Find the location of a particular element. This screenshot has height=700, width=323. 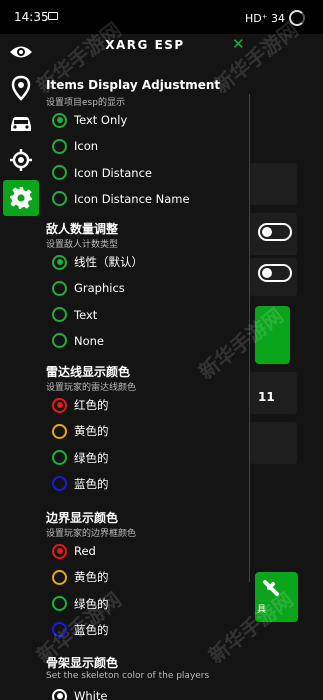

location-pin-icon is located at coordinates (21, 88).